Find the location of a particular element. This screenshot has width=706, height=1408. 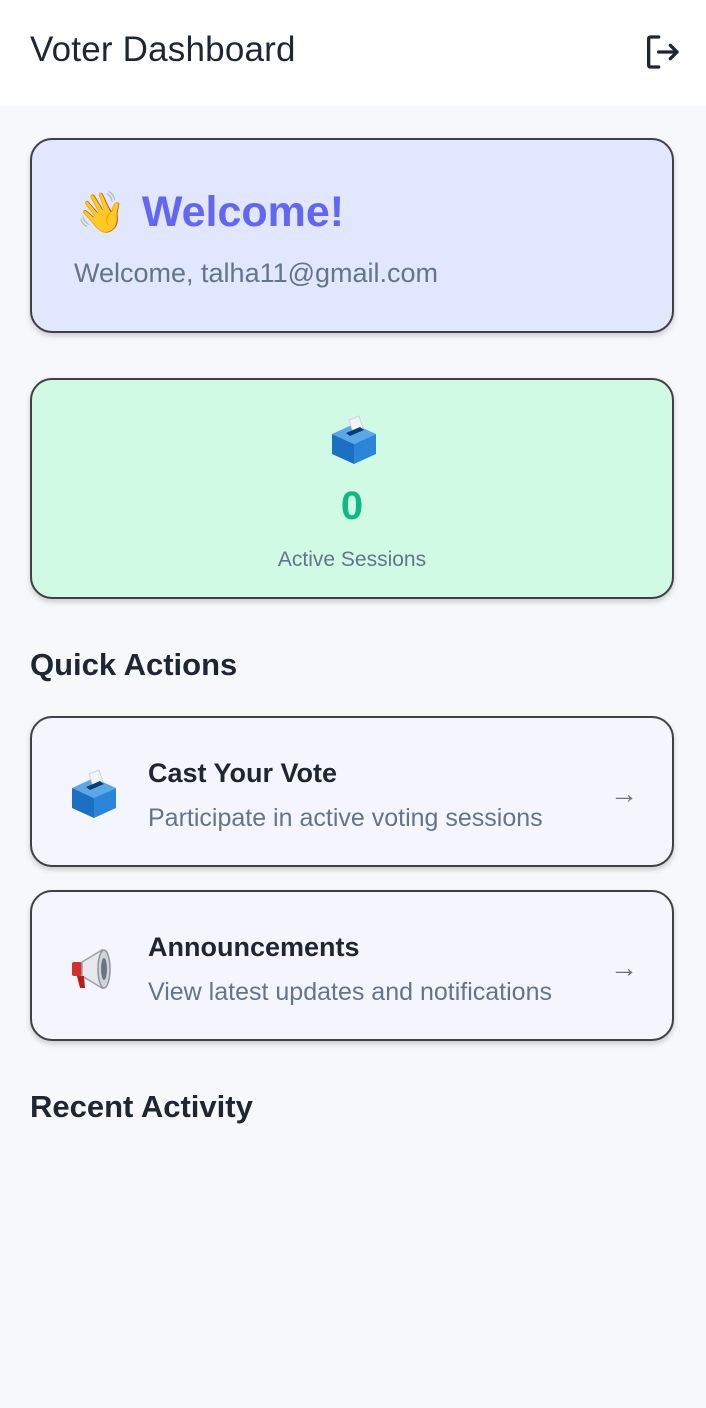

action-title: Announcements is located at coordinates (254, 947).